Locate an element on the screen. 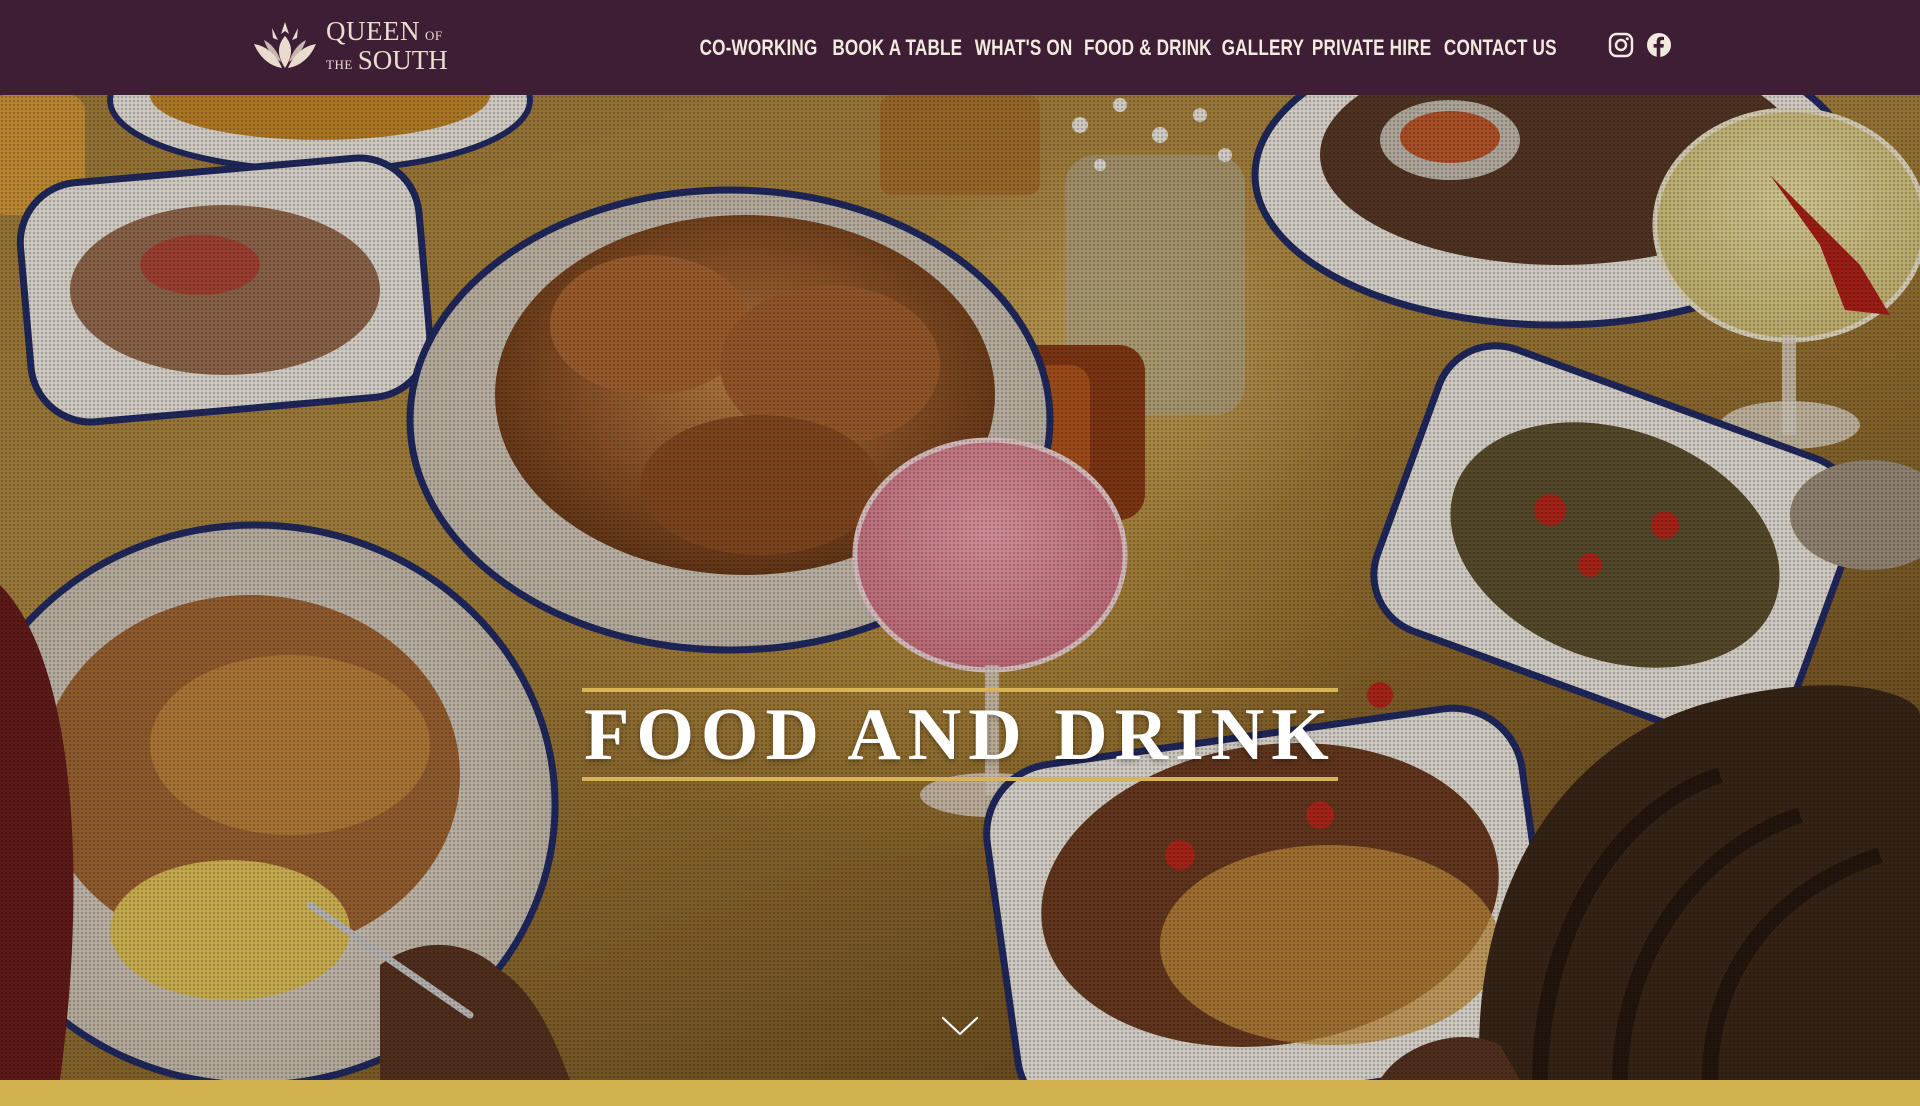 The height and width of the screenshot is (1106, 1920). facebook-link is located at coordinates (1659, 45).